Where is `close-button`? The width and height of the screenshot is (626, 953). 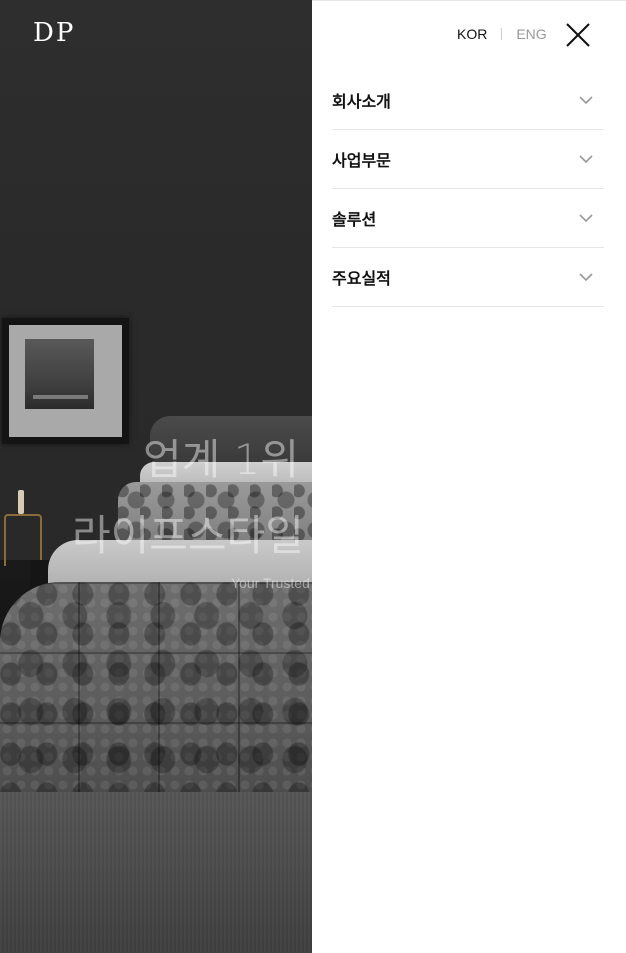 close-button is located at coordinates (578, 35).